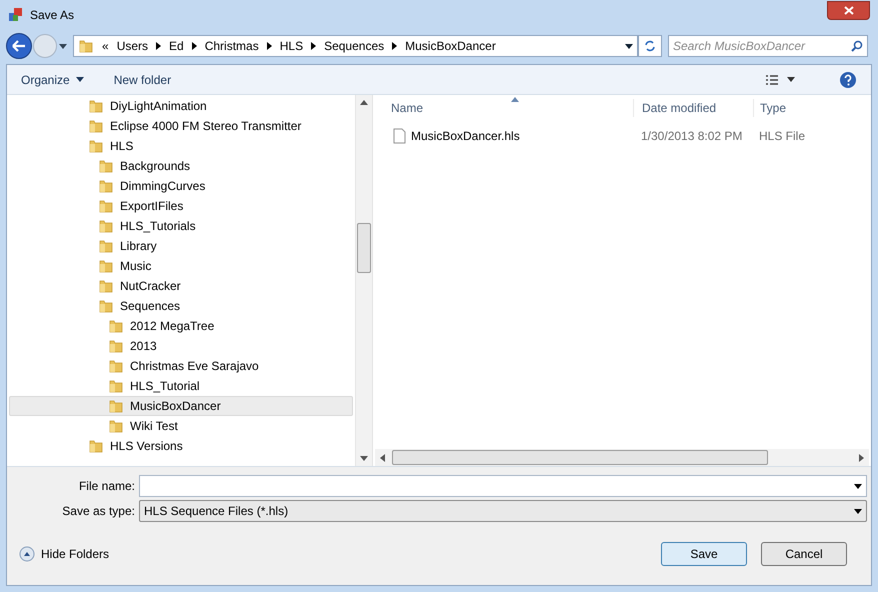 This screenshot has width=878, height=592. I want to click on caret-icon, so click(791, 79).